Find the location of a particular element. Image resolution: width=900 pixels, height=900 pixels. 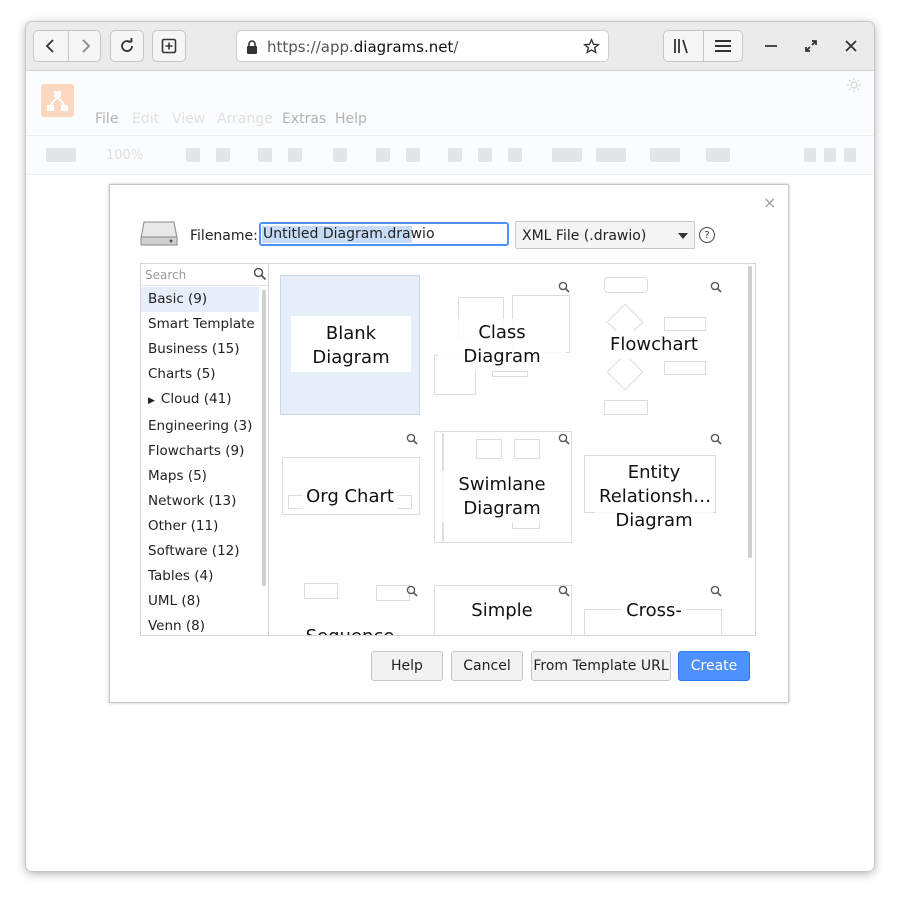

category-business: Business (15) is located at coordinates (200, 349).